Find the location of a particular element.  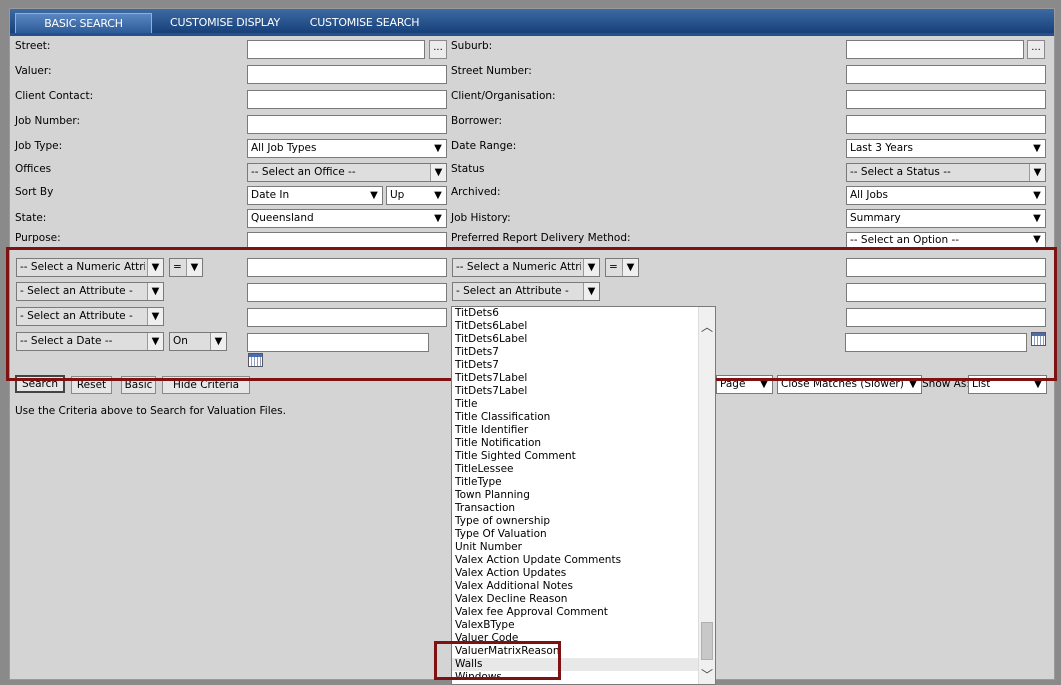

numeric-attribute-select-left: -- Select a Numeric Attribute --▼ is located at coordinates (90, 267).